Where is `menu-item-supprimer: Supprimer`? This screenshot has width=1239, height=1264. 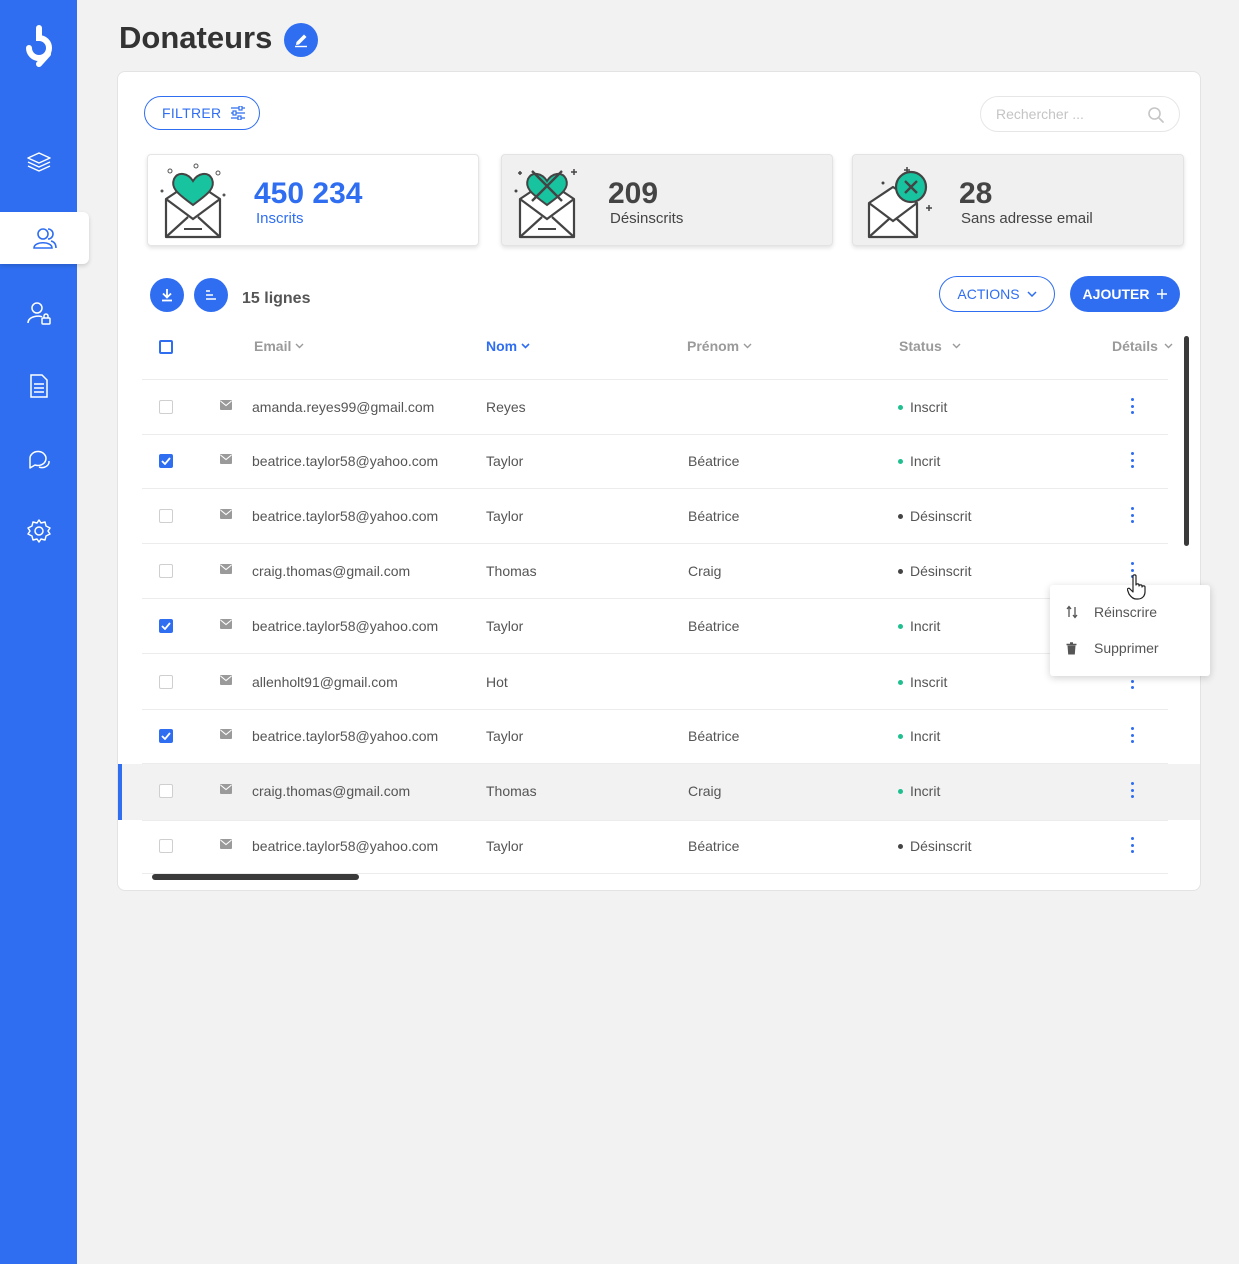 menu-item-supprimer: Supprimer is located at coordinates (1130, 648).